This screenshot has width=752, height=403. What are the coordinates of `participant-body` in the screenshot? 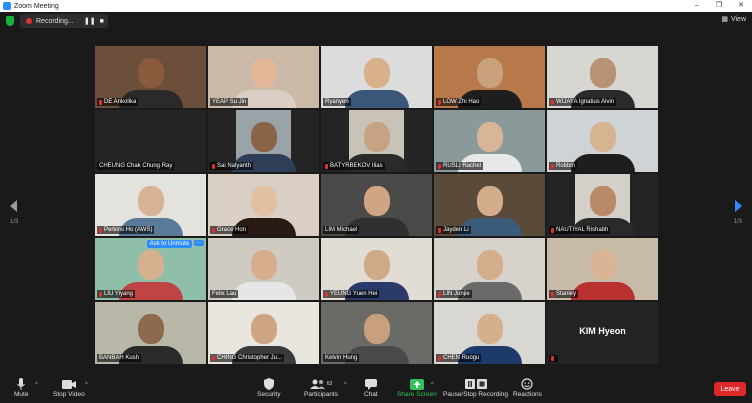 It's located at (602, 163).